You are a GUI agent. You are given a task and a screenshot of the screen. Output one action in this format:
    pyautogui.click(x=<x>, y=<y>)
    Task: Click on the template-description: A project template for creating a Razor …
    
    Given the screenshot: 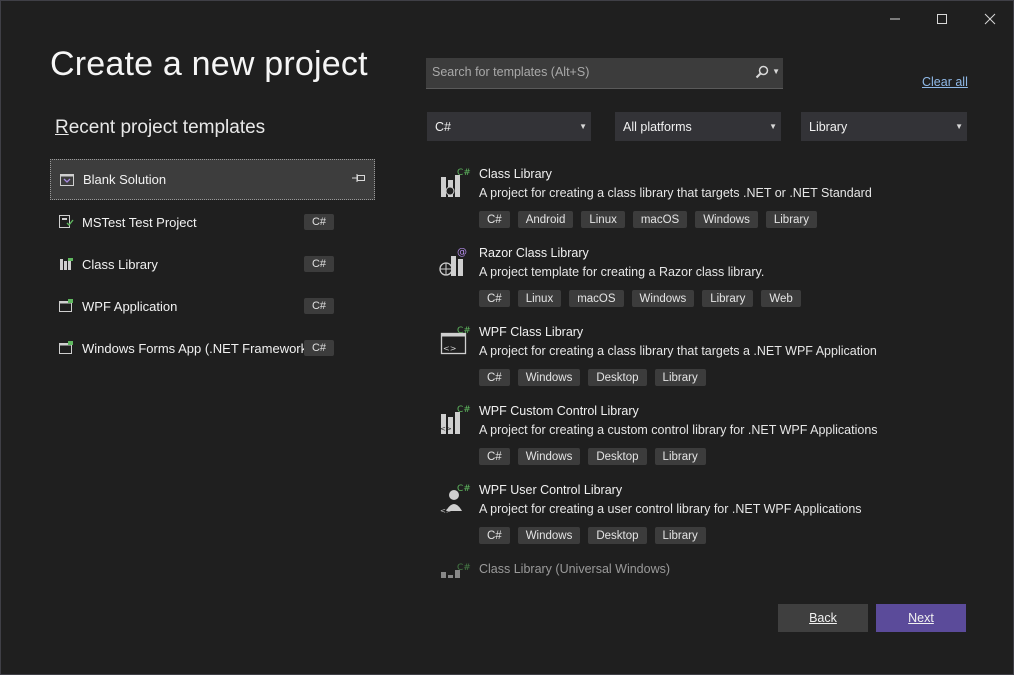 What is the action you would take?
    pyautogui.click(x=622, y=272)
    